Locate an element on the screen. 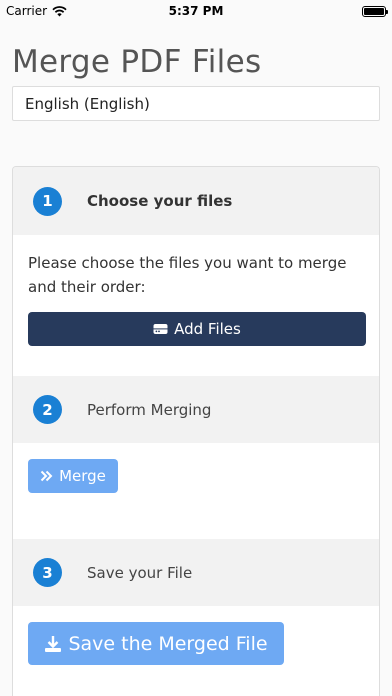 This screenshot has width=392, height=696. language-selected-value: English (English) is located at coordinates (87, 103).